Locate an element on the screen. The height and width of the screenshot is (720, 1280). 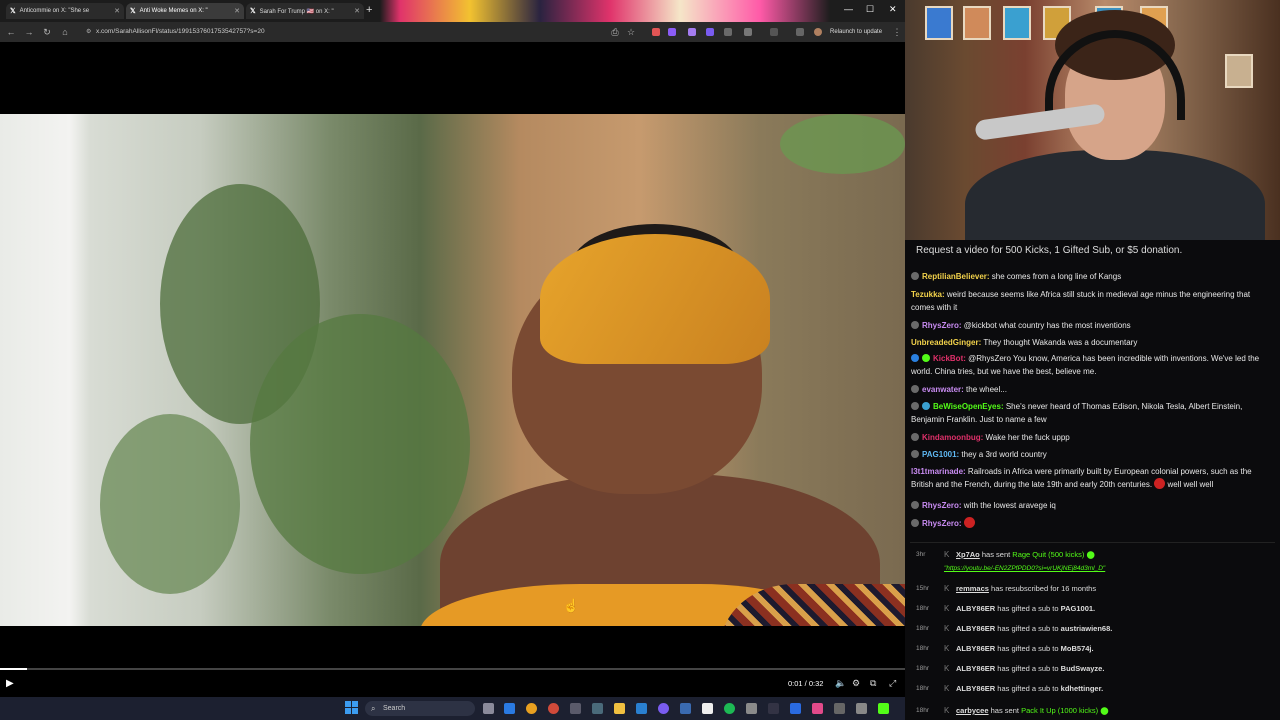
tab-sarah-for-trump: 𝕏 Sarah For Trump 🇺🇸 on X: " ✕ is located at coordinates (305, 11).